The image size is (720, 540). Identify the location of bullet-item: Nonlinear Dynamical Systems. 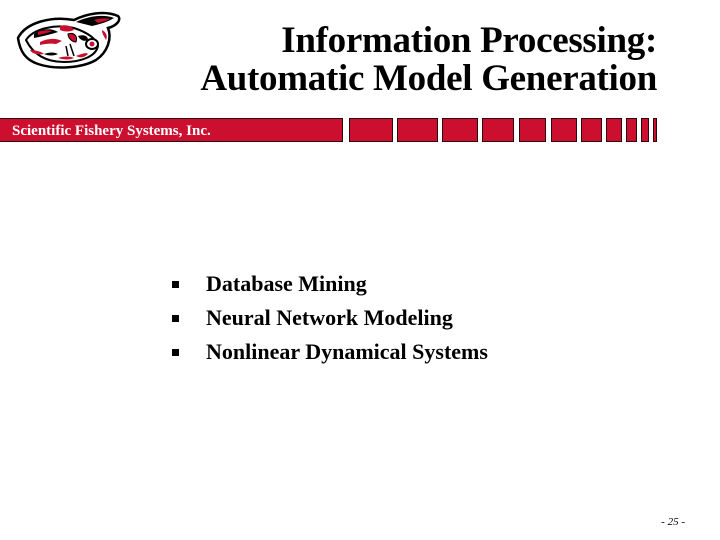
(329, 355).